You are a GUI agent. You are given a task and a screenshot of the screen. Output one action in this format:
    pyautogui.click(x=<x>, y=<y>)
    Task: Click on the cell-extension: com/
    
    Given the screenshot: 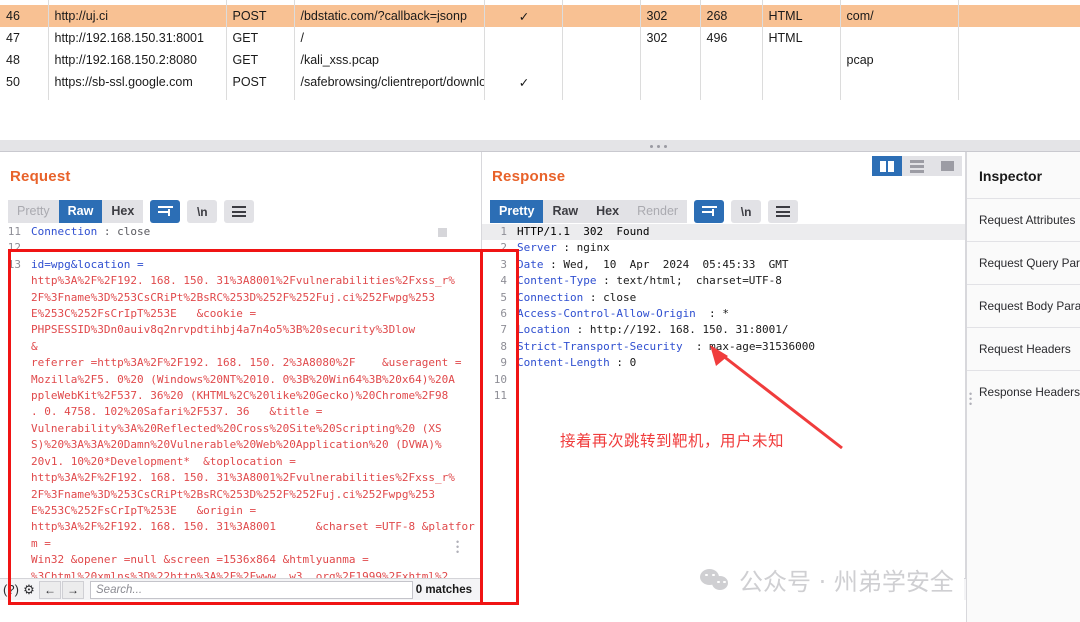 What is the action you would take?
    pyautogui.click(x=899, y=16)
    